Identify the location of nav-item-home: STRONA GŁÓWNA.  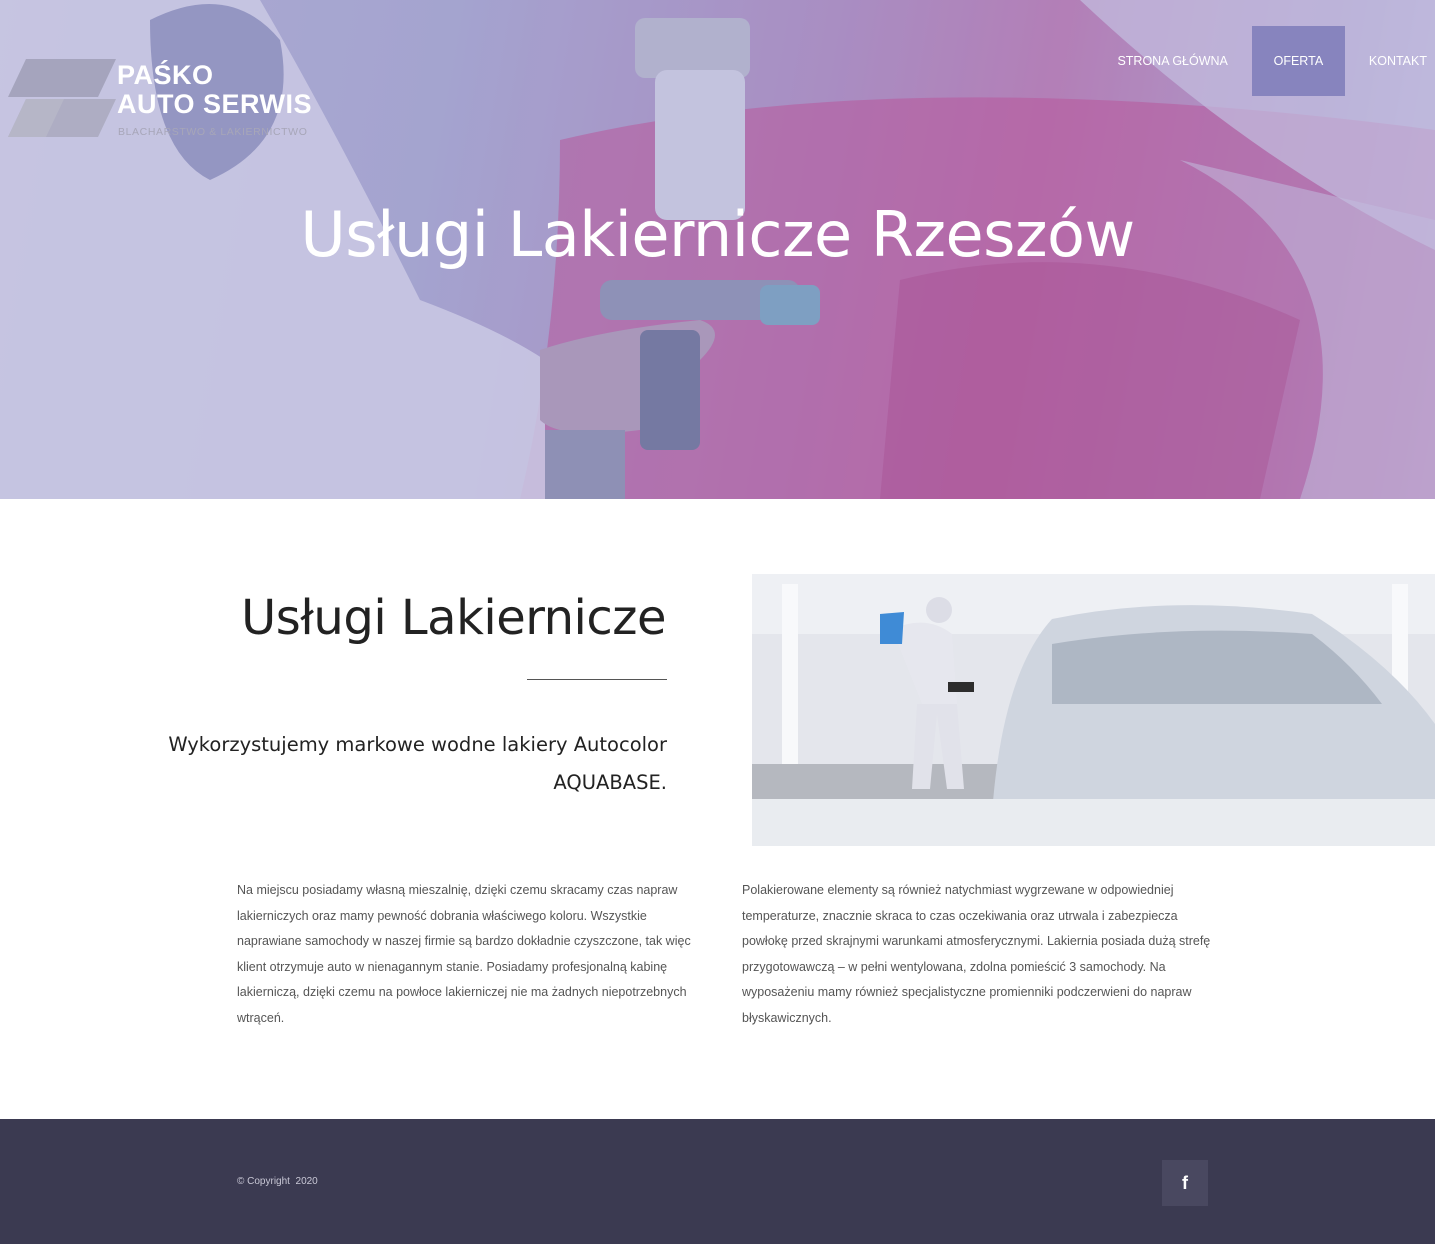
(1172, 61).